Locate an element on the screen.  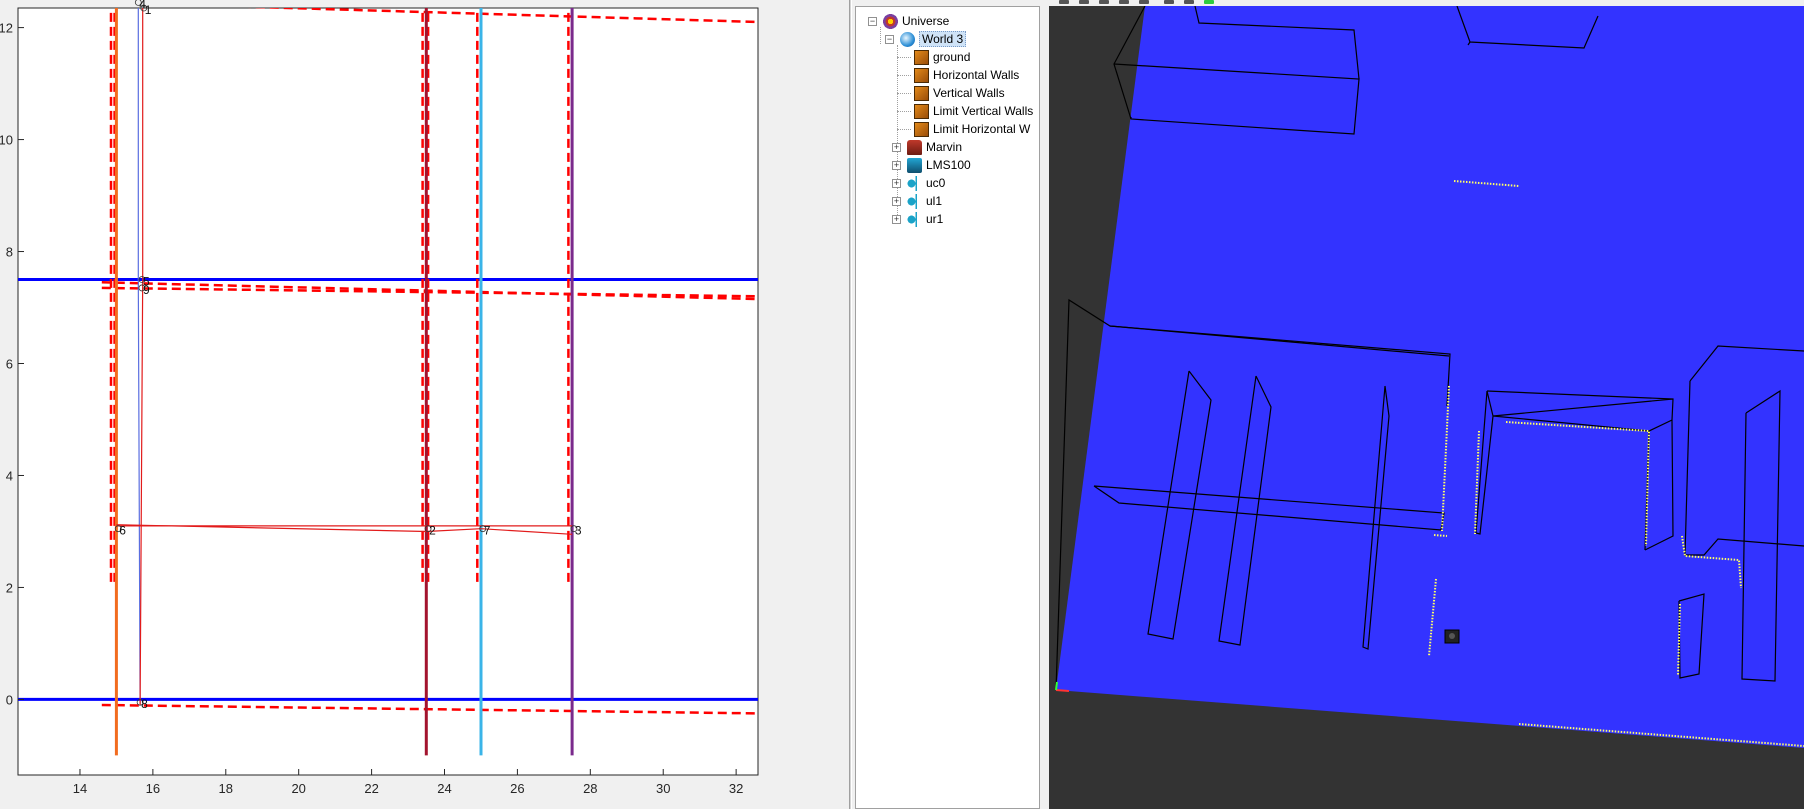
data-point-label: 3 is located at coordinates (578, 531).